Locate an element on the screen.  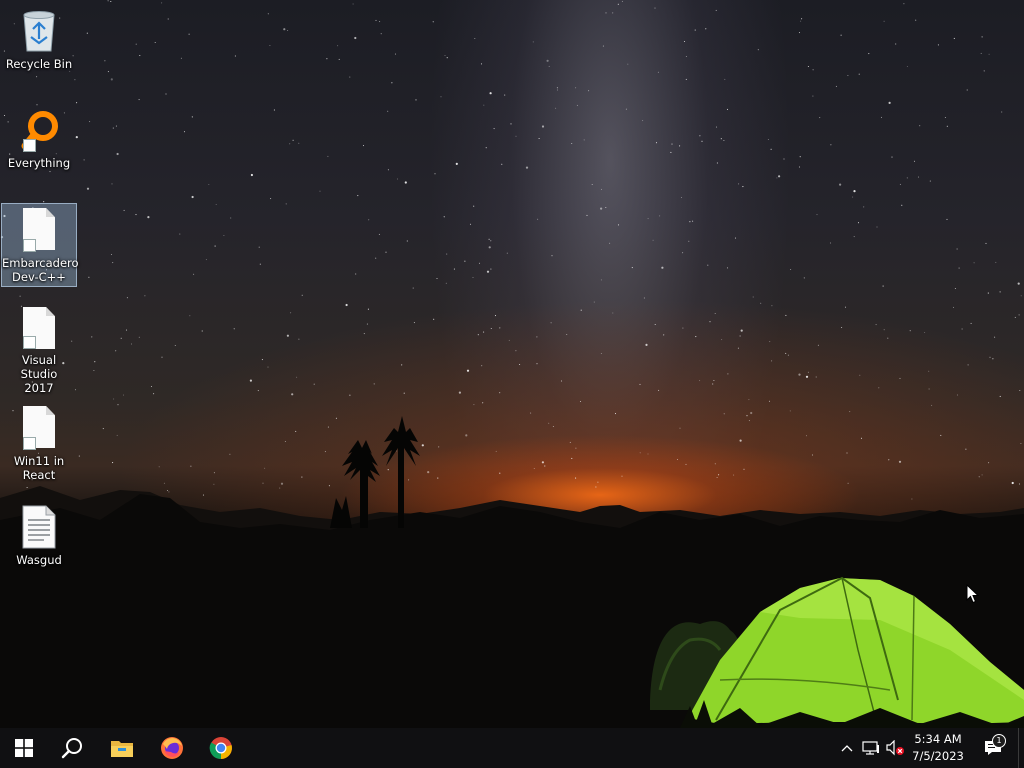
desktop-icon-everything: Everything is located at coordinates (39, 138).